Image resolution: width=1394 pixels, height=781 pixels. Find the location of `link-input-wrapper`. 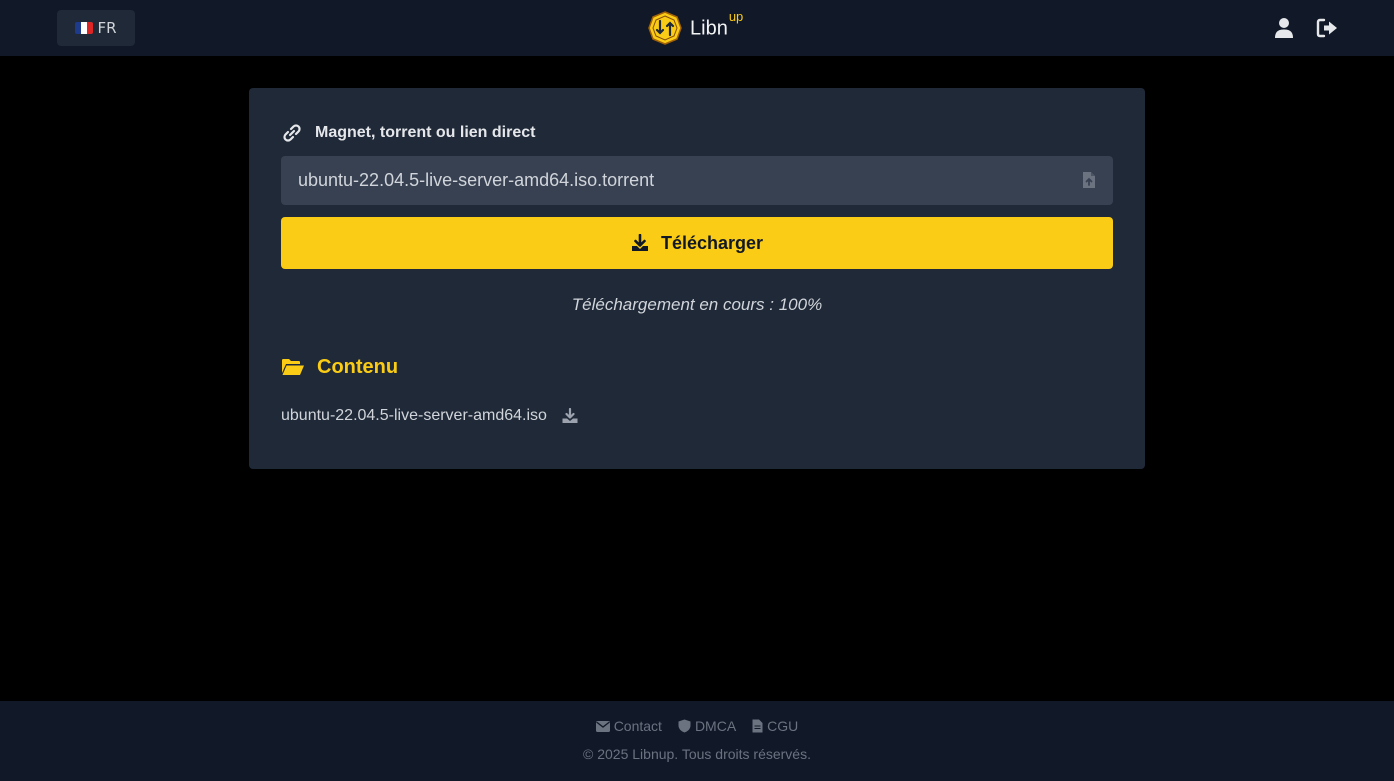

link-input-wrapper is located at coordinates (697, 180).